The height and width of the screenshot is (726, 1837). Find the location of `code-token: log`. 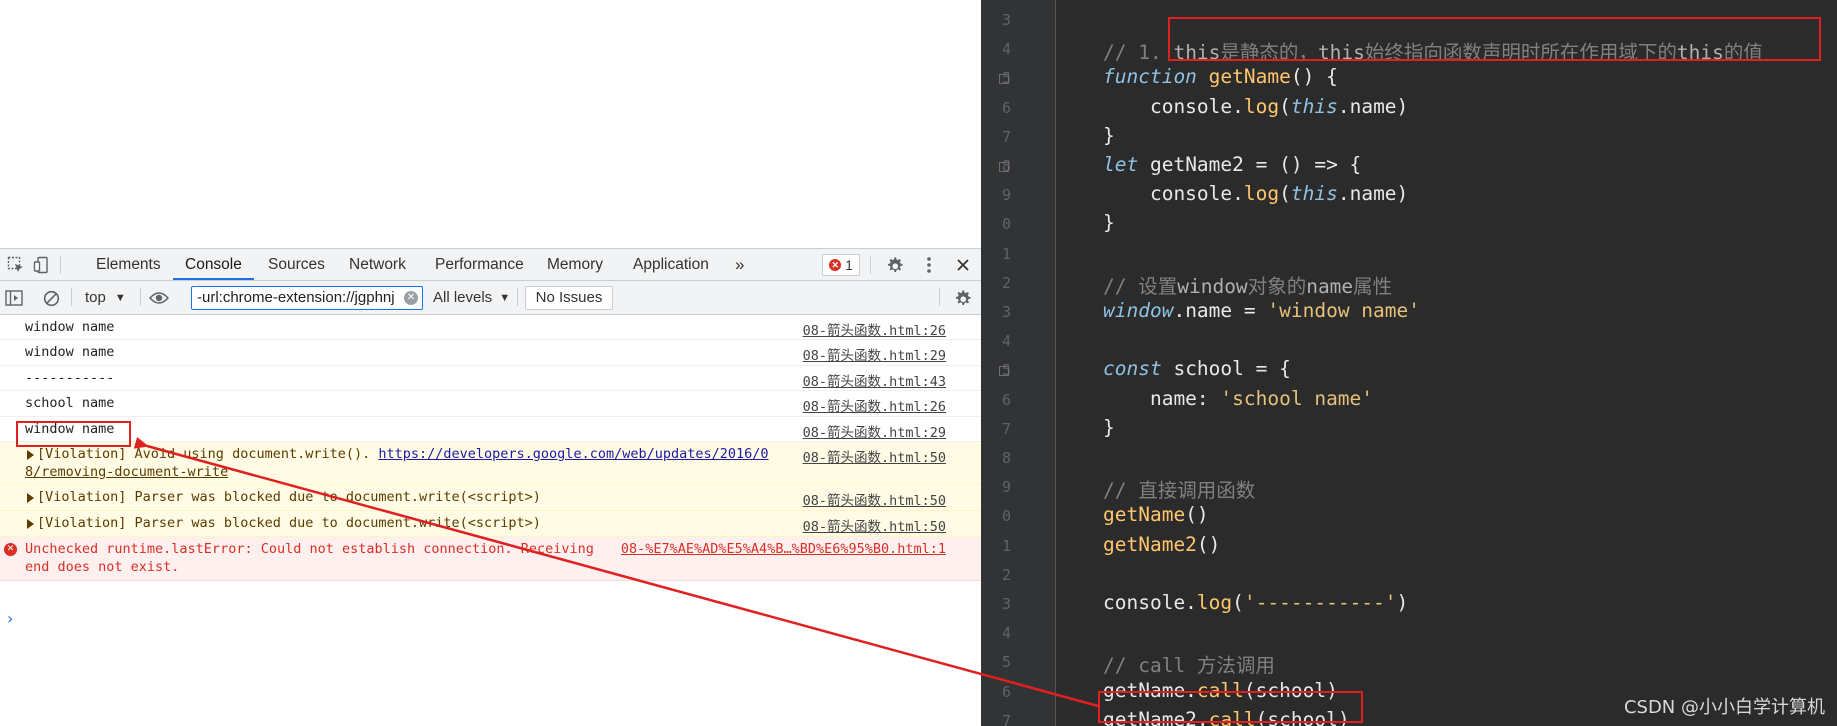

code-token: log is located at coordinates (1261, 194).